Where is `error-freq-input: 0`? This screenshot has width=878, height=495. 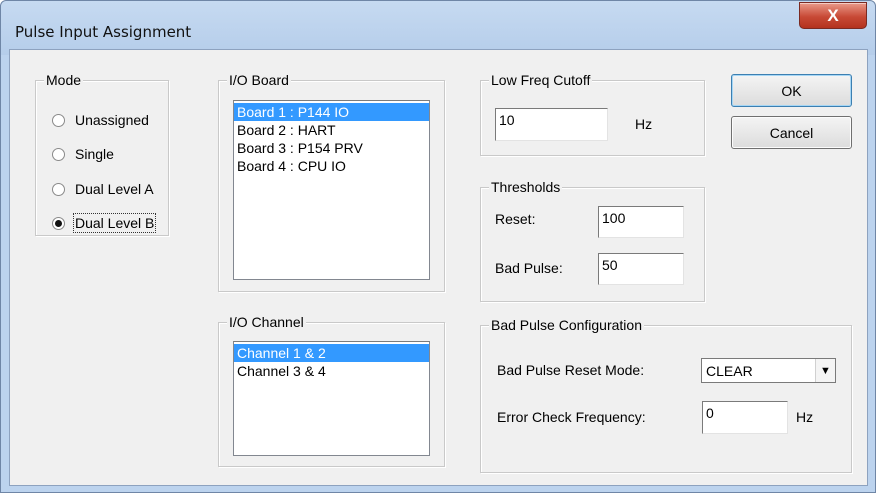
error-freq-input: 0 is located at coordinates (745, 417).